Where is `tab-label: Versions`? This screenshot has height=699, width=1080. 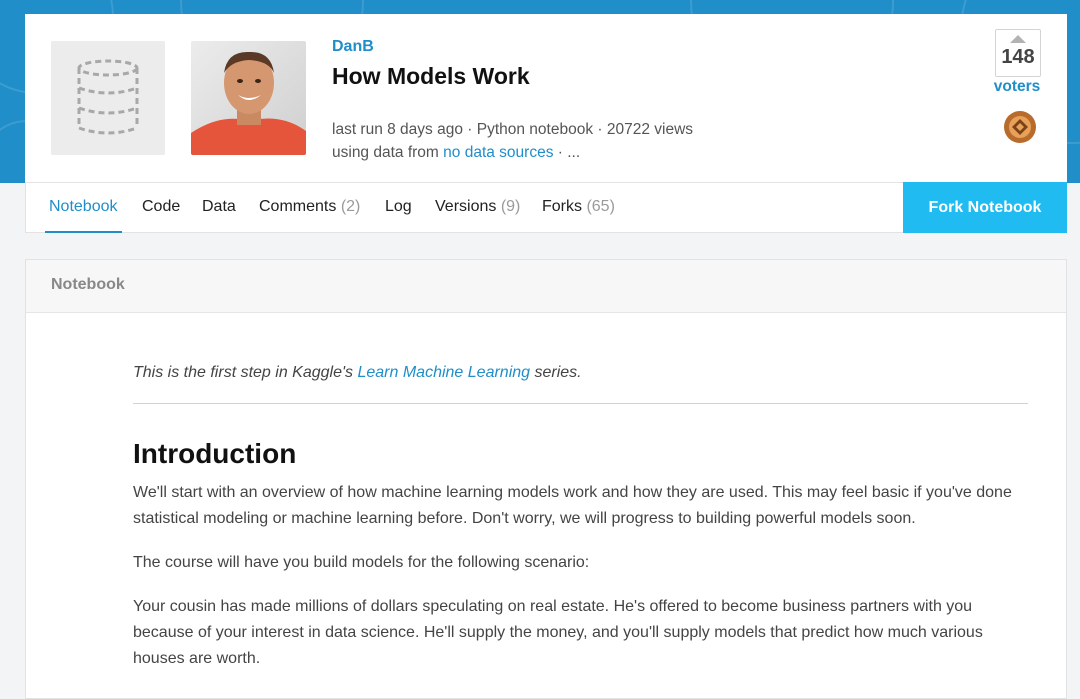 tab-label: Versions is located at coordinates (466, 206).